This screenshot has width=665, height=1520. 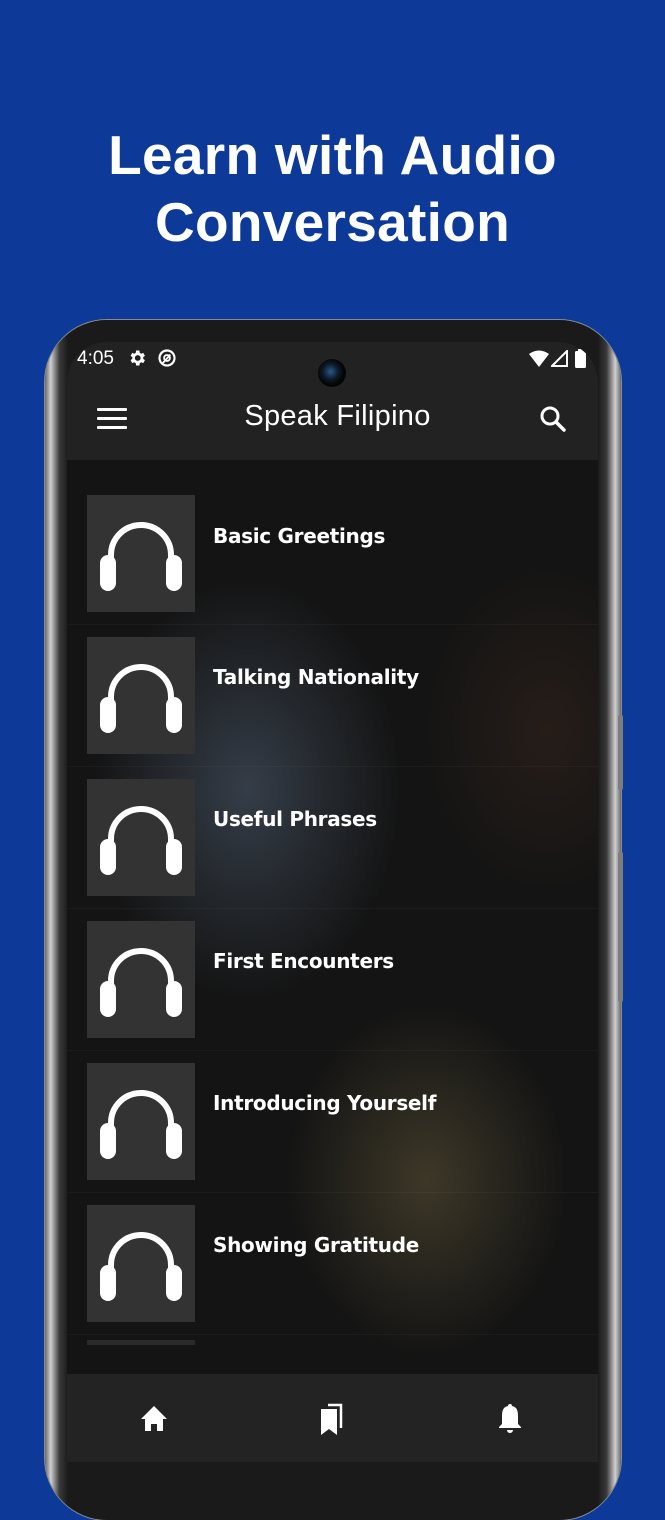 I want to click on nav-bookmarks-button, so click(x=332, y=1418).